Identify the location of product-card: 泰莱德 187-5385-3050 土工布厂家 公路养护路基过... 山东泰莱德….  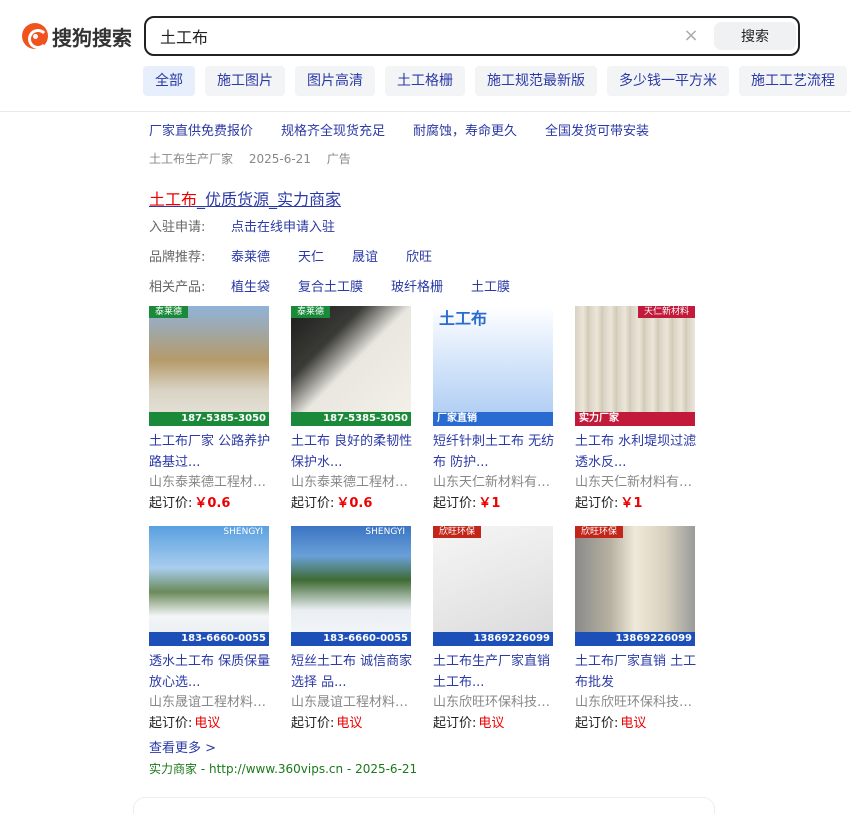
(211, 410).